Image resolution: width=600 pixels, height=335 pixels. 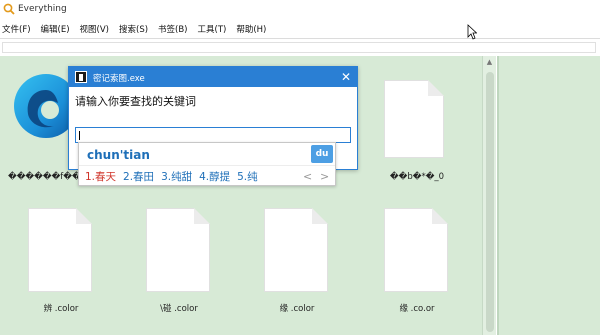 What do you see at coordinates (297, 309) in the screenshot?
I see `file-label: 缘 .color` at bounding box center [297, 309].